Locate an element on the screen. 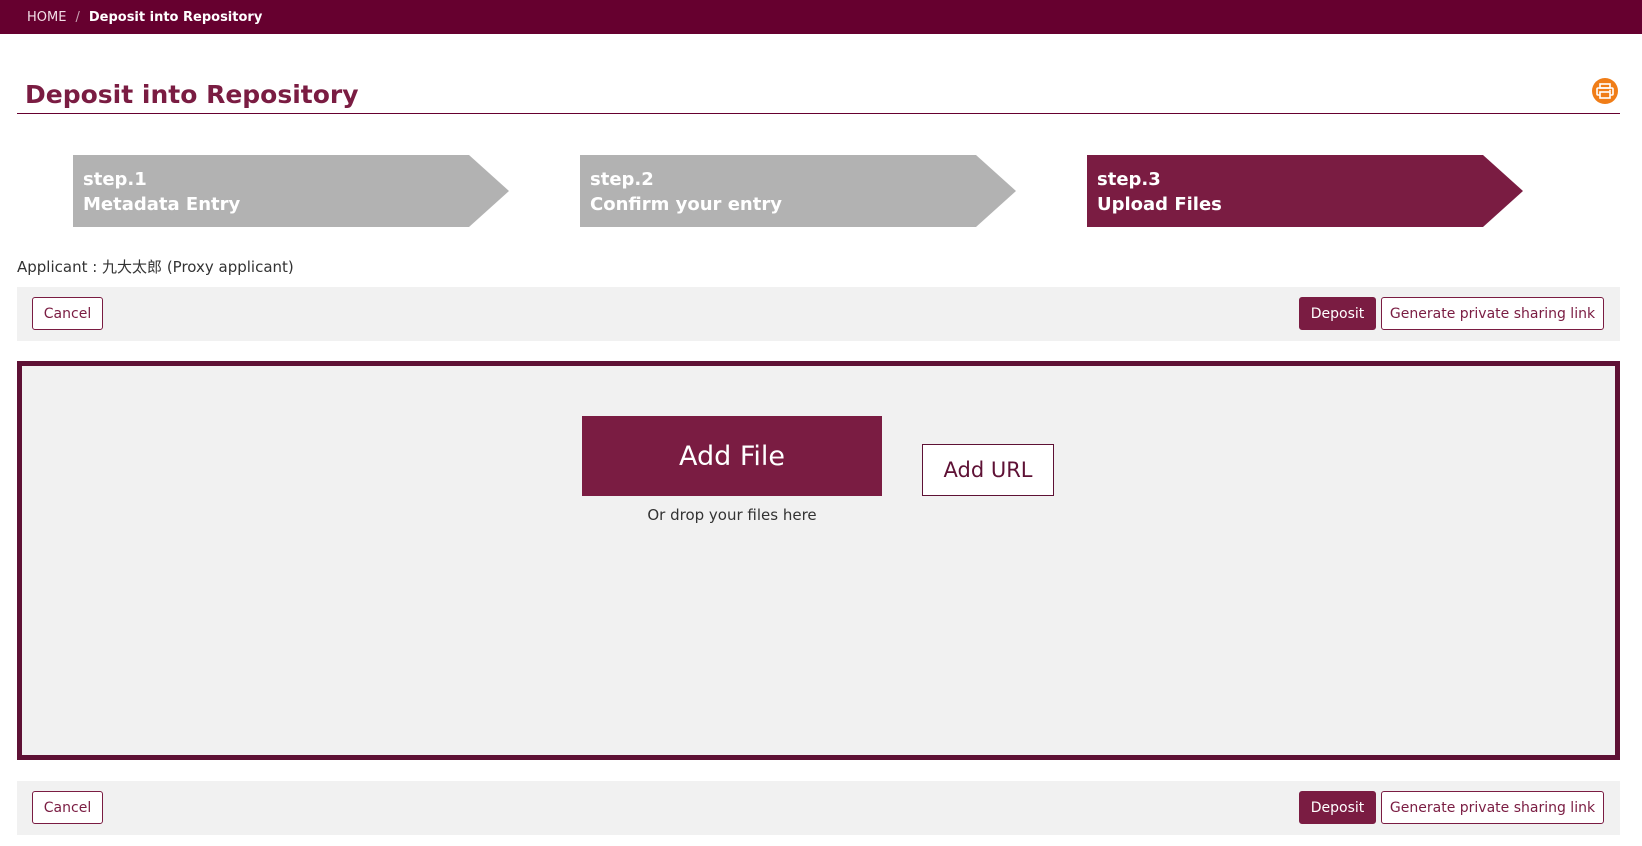 The width and height of the screenshot is (1642, 846). drop-hint-text: Or drop your files here is located at coordinates (732, 515).